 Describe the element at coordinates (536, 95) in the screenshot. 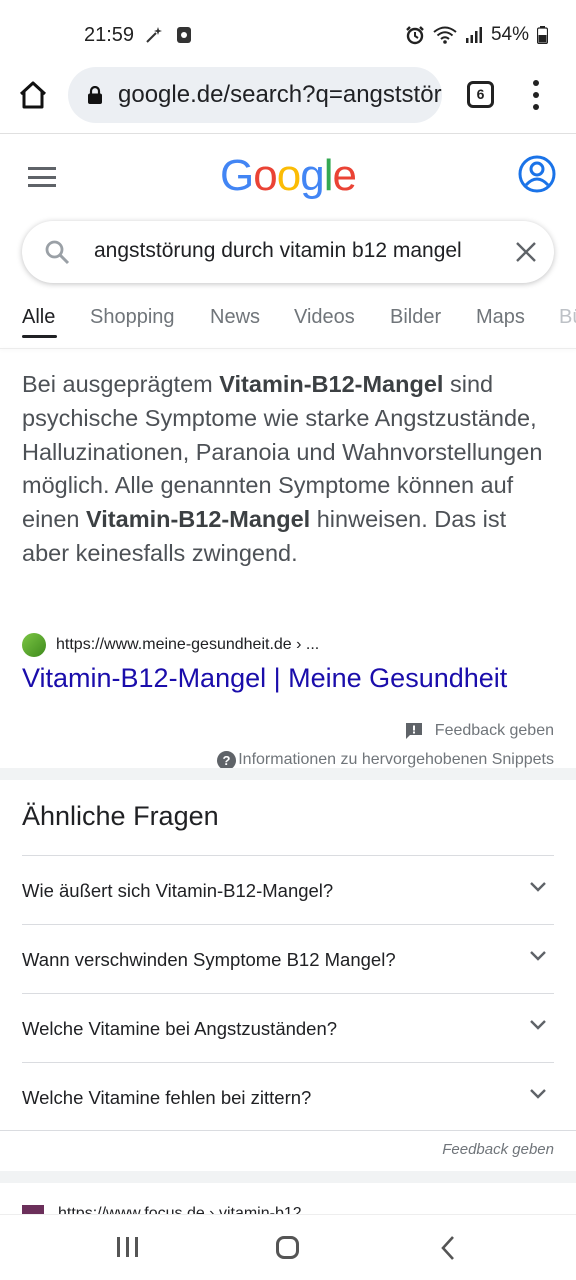

I see `overflow-menu-icon` at that location.